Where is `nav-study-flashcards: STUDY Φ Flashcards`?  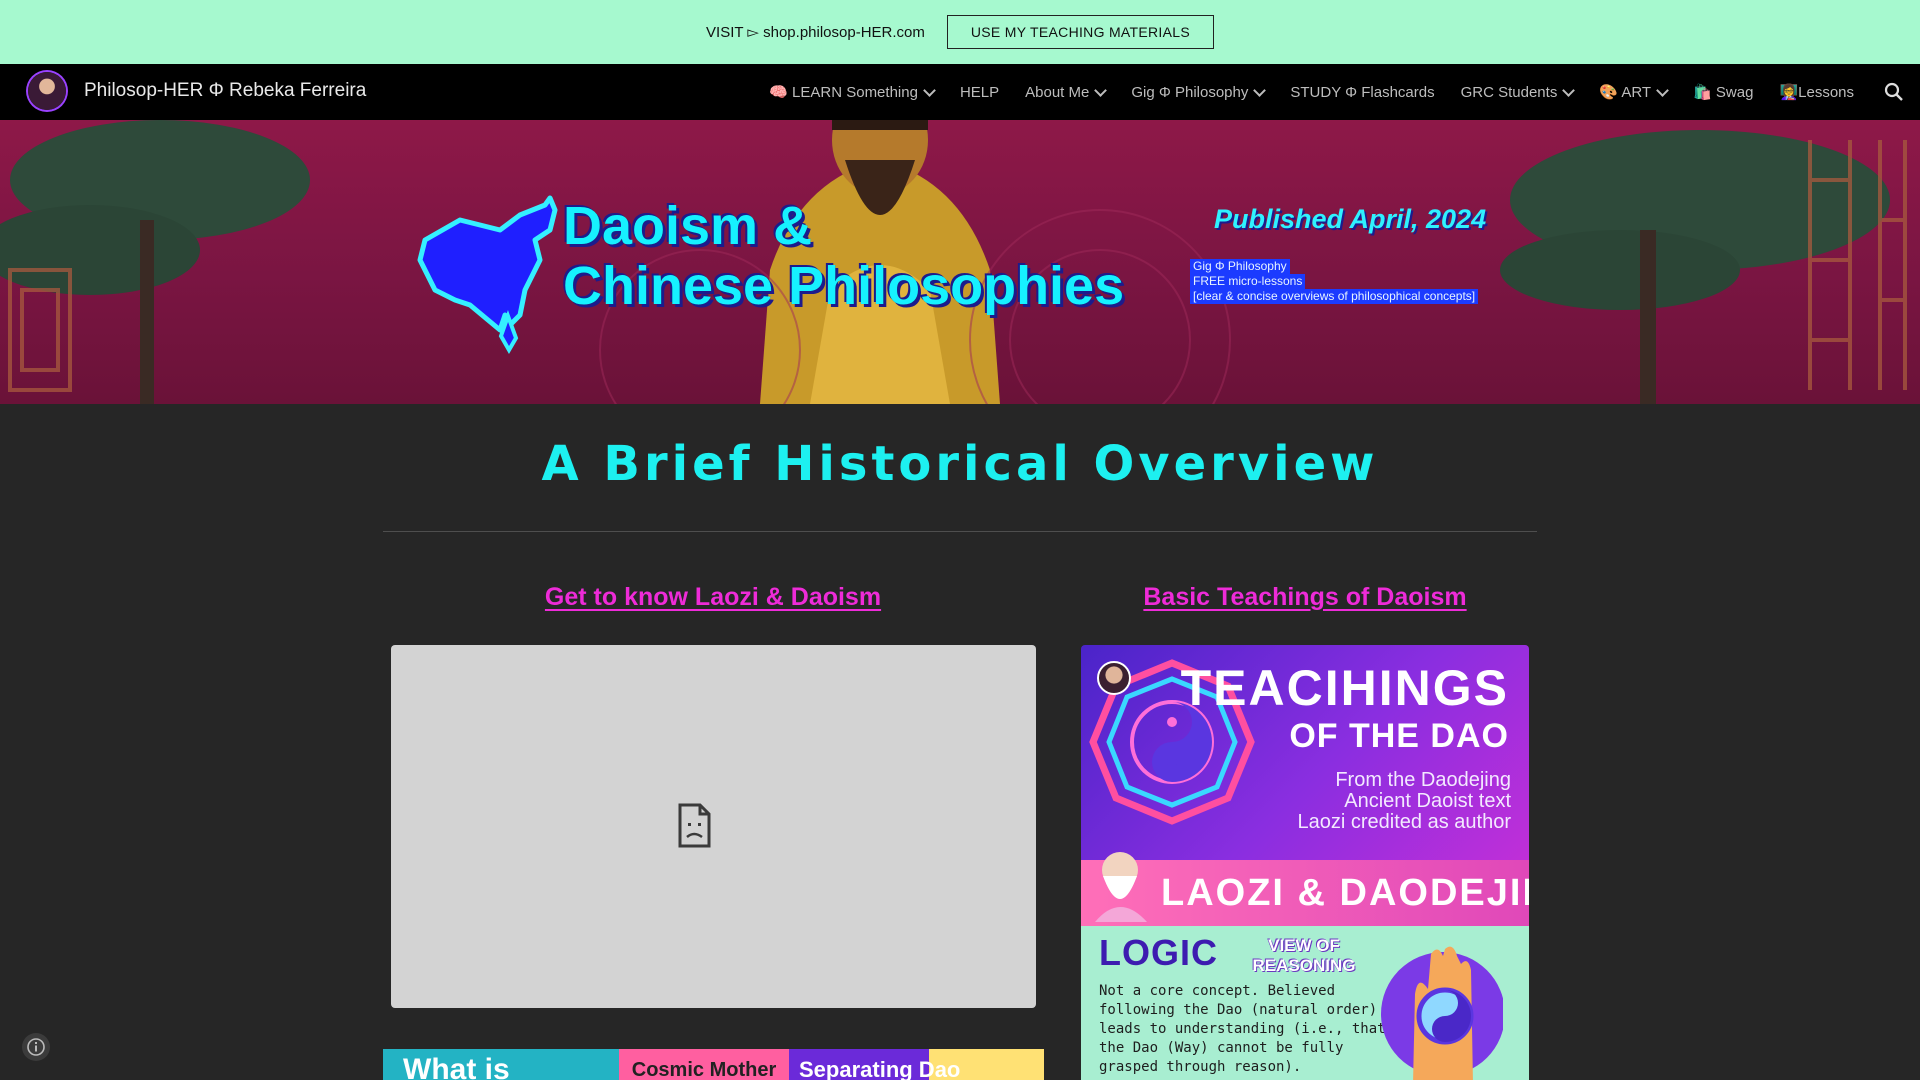
nav-study-flashcards: STUDY Φ Flashcards is located at coordinates (1362, 92).